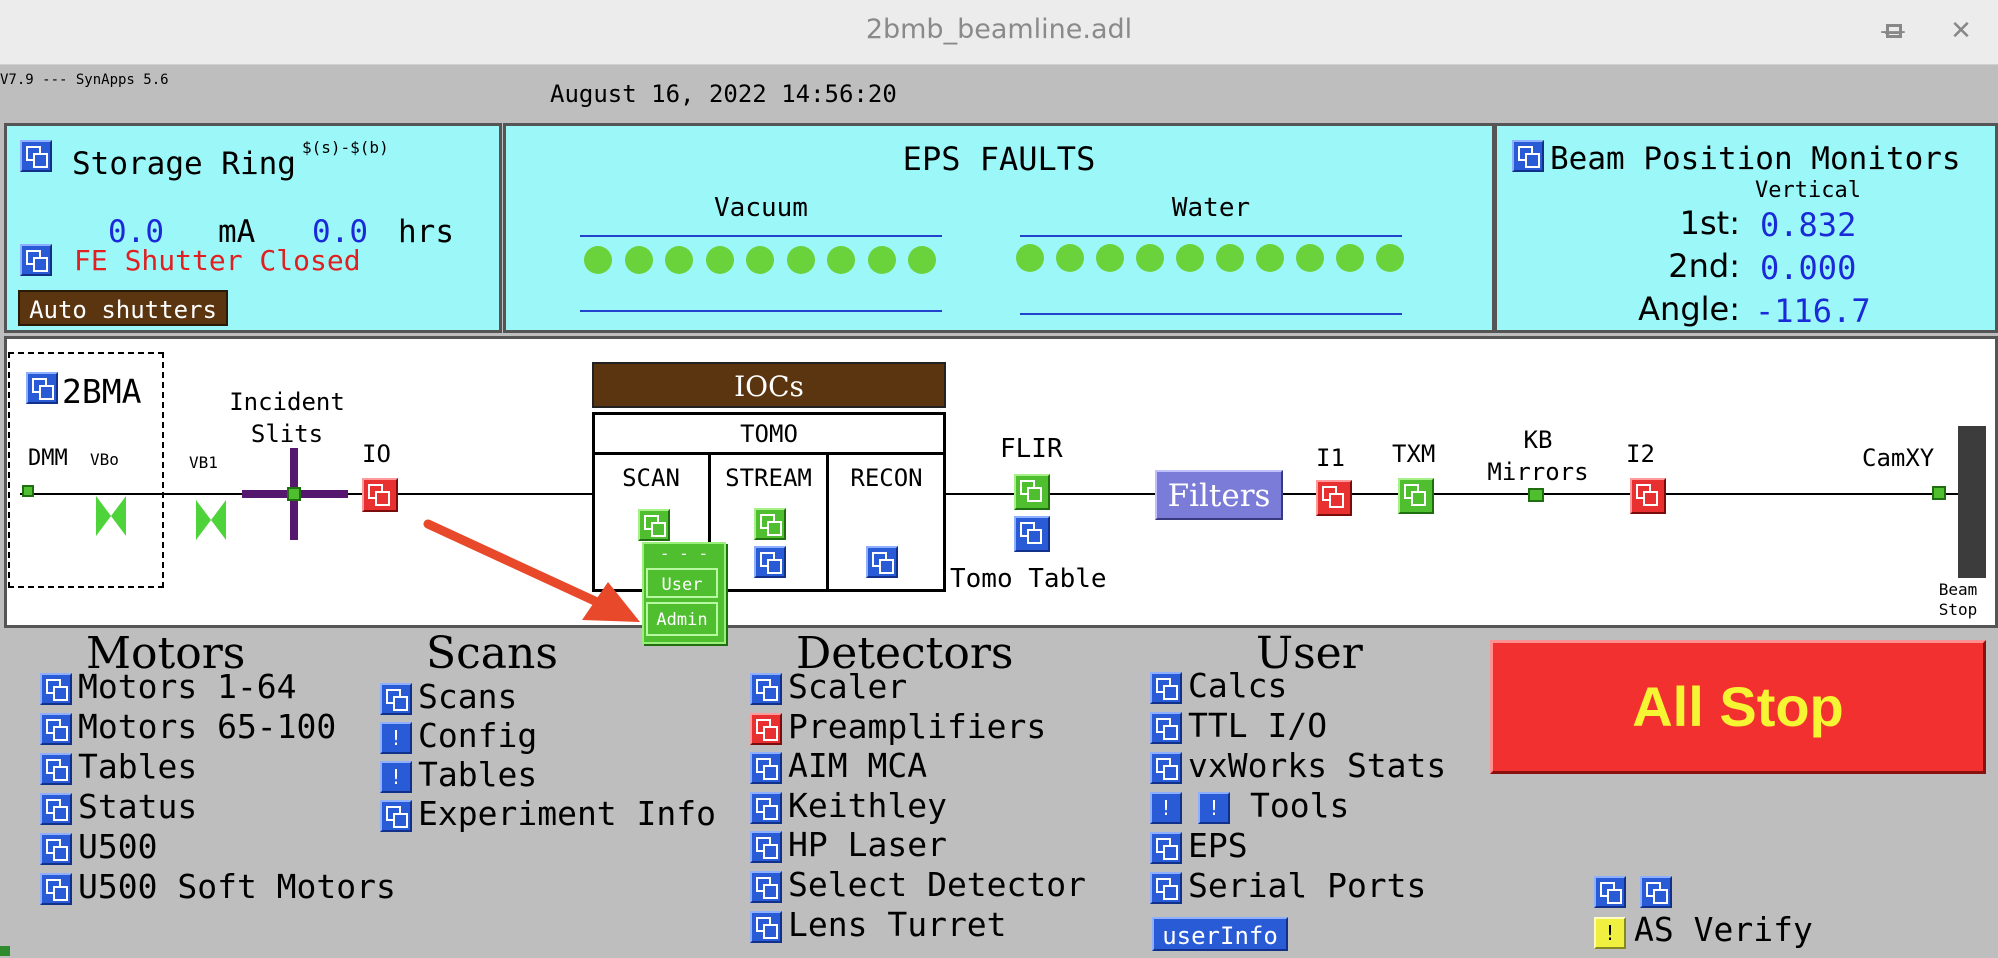  What do you see at coordinates (882, 562) in the screenshot?
I see `recon-ioc-related-display-icon` at bounding box center [882, 562].